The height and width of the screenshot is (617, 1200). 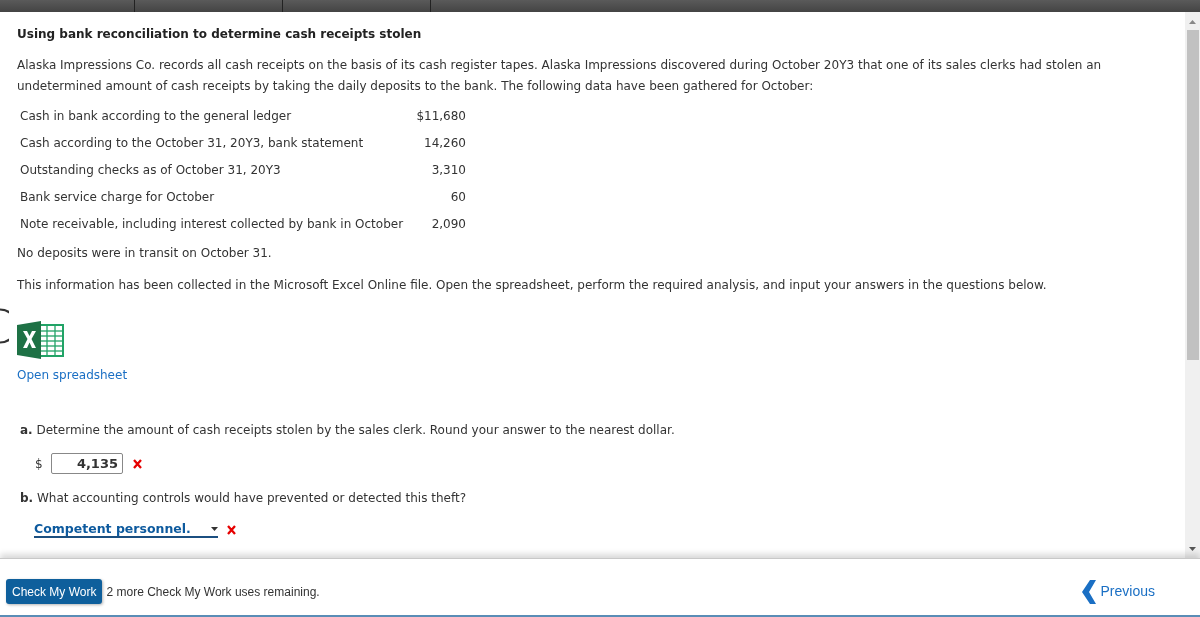 What do you see at coordinates (151, 170) in the screenshot?
I see `table-cell-text: Outstanding checks as of October 31, 20Y3` at bounding box center [151, 170].